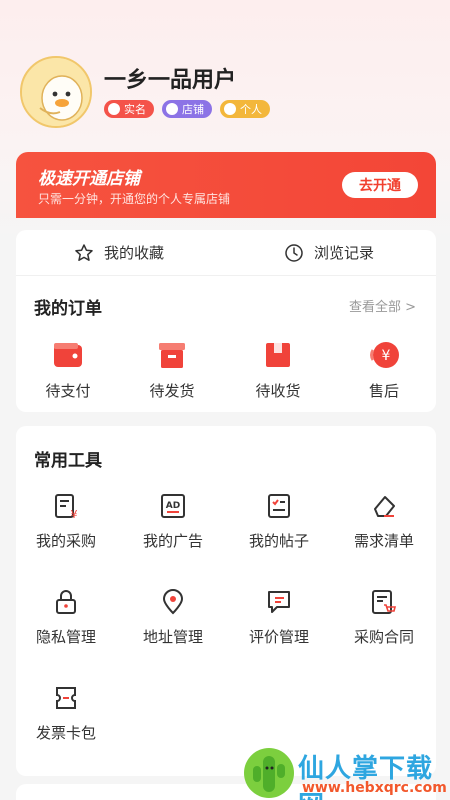 This screenshot has height=800, width=450. What do you see at coordinates (384, 602) in the screenshot?
I see `contract-cart-icon` at bounding box center [384, 602].